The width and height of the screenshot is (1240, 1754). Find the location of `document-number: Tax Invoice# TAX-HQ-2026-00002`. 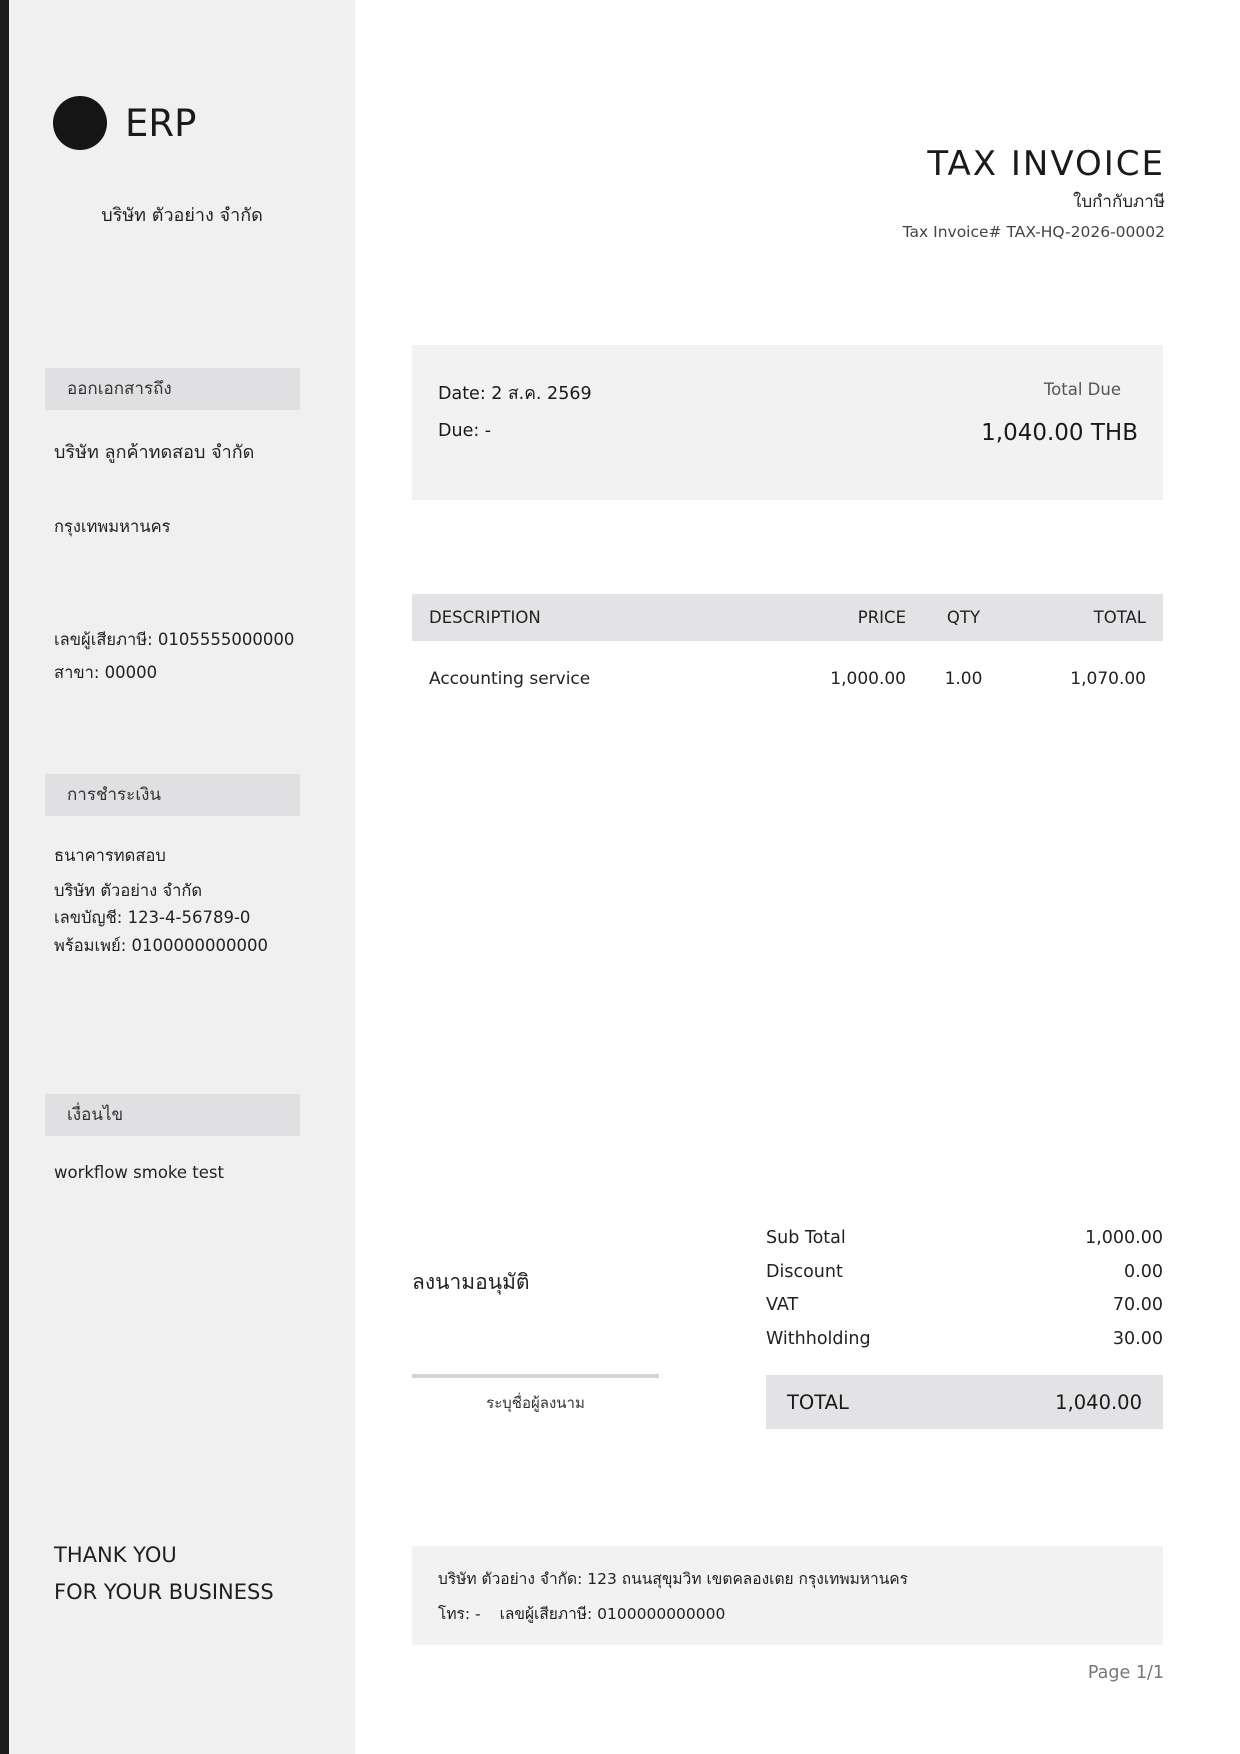

document-number: Tax Invoice# TAX-HQ-2026-00002 is located at coordinates (1033, 232).